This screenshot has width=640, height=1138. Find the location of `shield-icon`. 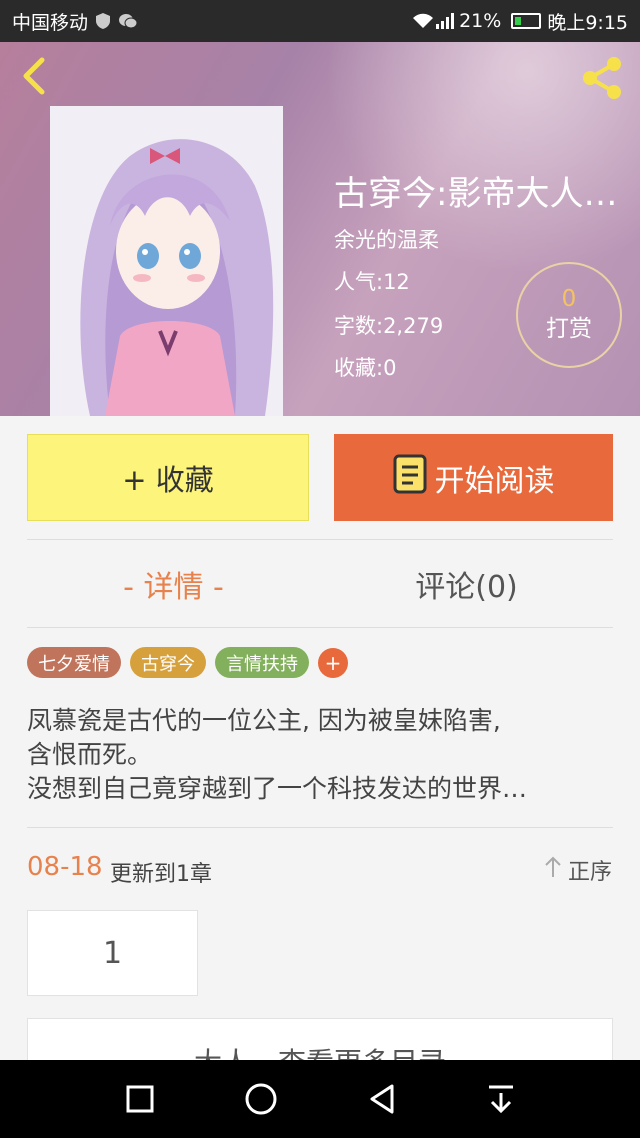

shield-icon is located at coordinates (103, 21).